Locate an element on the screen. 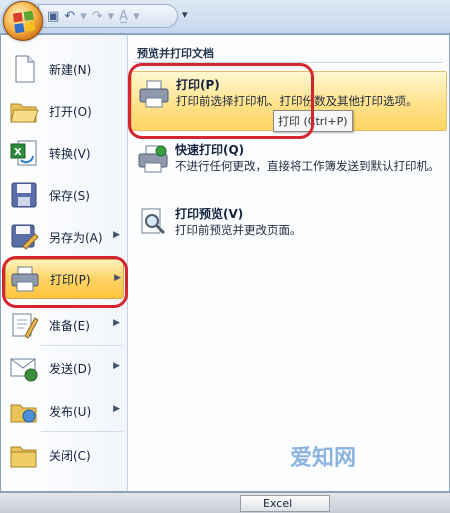  quick-print-option: 快速打印(Q) 不进行任何更改，直接将工作簿发送到默认打印机。 is located at coordinates (289, 165).